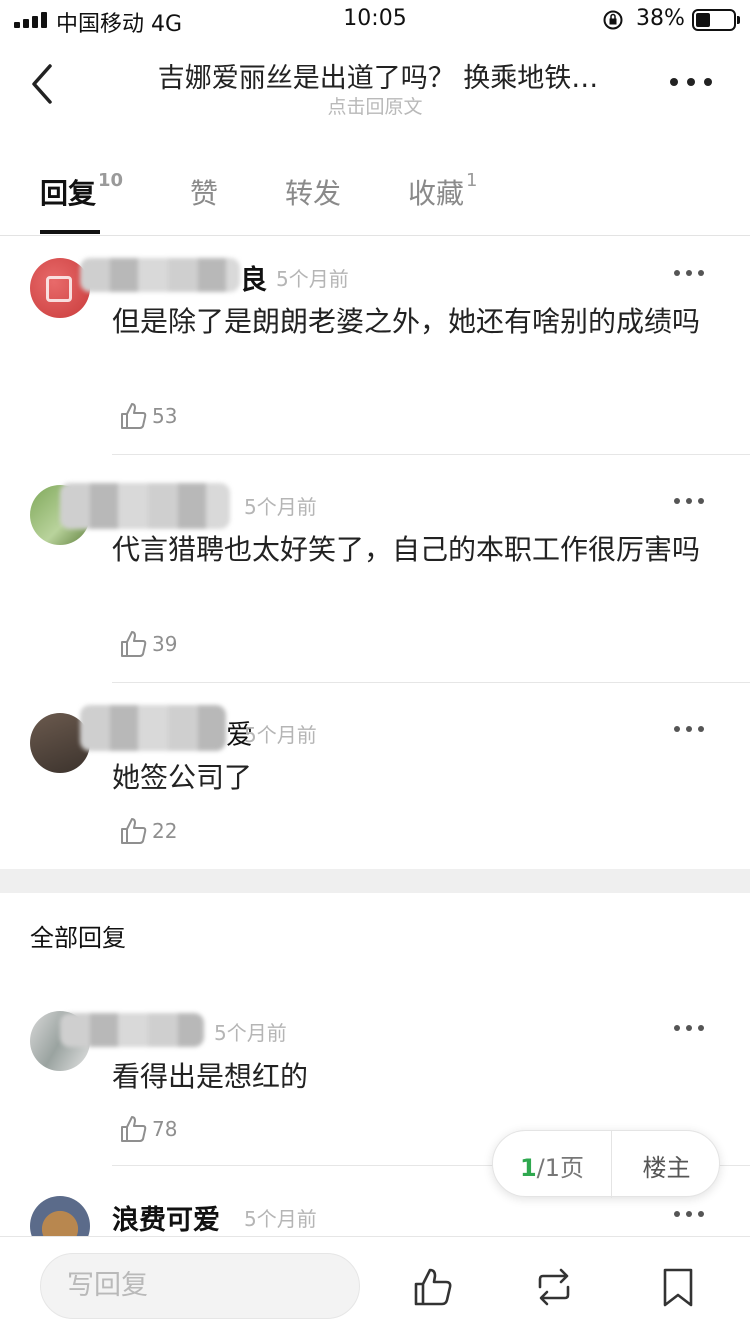  I want to click on section-separator, so click(375, 881).